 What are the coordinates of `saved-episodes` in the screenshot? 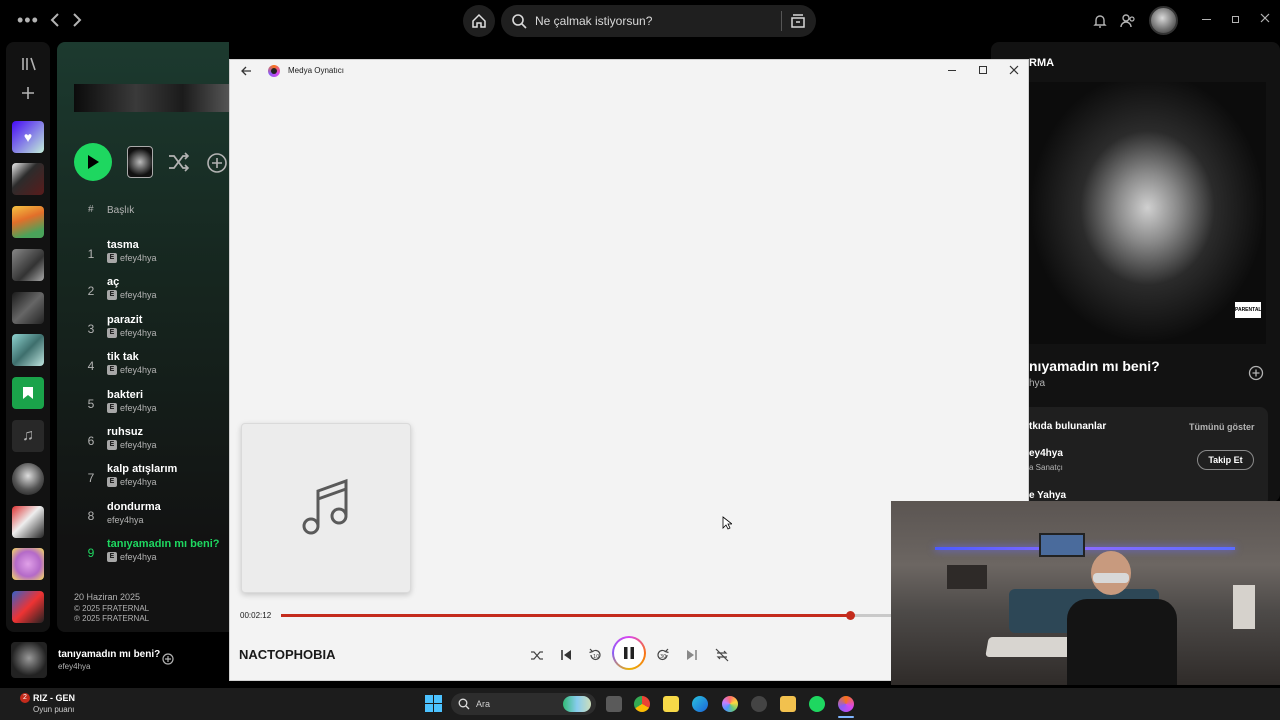 It's located at (28, 393).